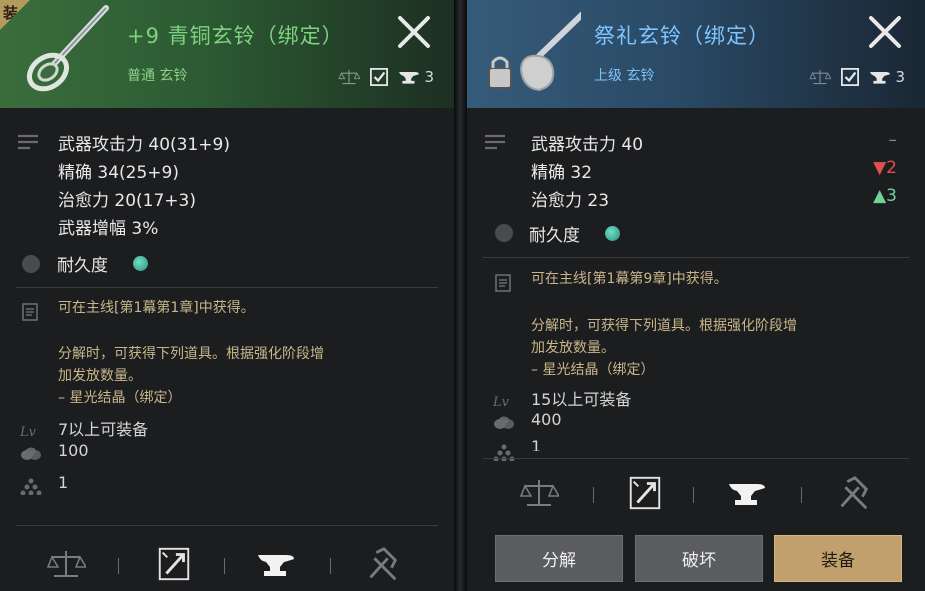 Image resolution: width=925 pixels, height=591 pixels. Describe the element at coordinates (534, 51) in the screenshot. I see `ritual-bell-staff-icon` at that location.